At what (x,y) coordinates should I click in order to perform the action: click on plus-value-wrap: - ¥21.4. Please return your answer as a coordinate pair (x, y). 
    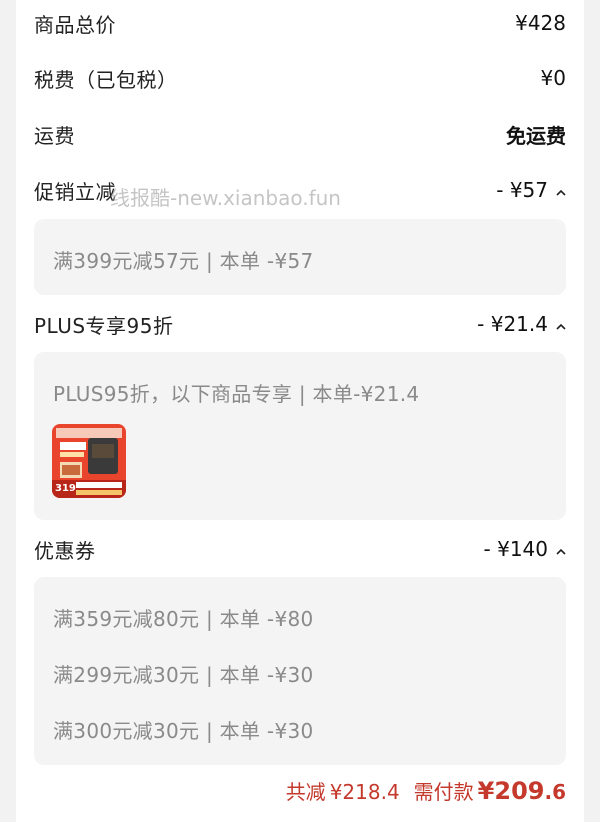
    Looking at the image, I should click on (521, 324).